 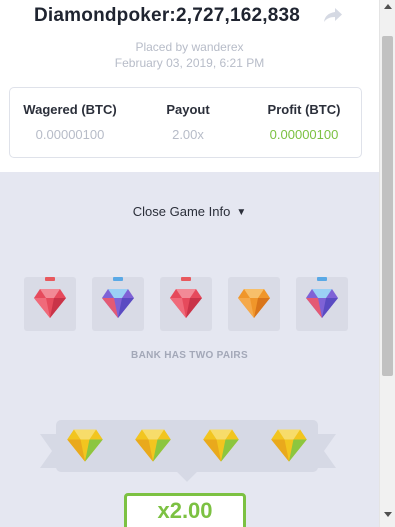 I want to click on profit-label: Profit (BTC), so click(x=304, y=109).